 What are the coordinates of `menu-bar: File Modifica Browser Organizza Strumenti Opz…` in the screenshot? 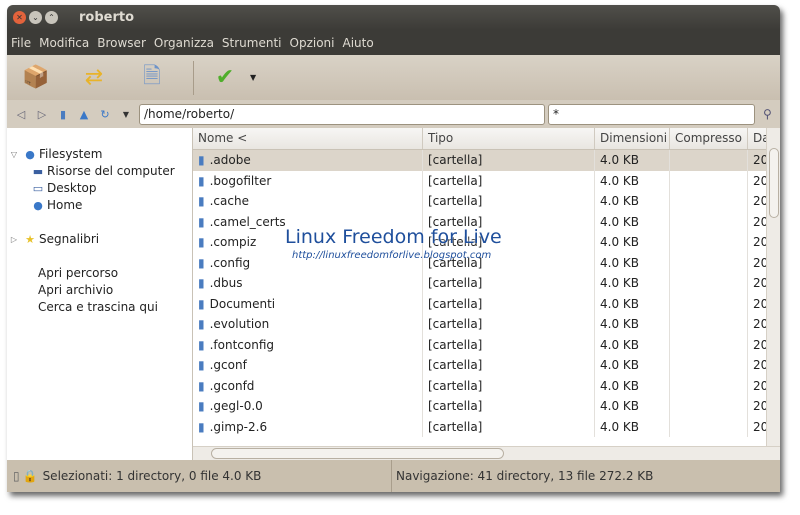 It's located at (393, 42).